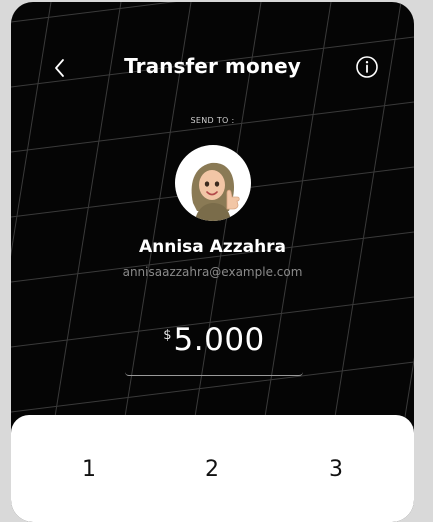 The width and height of the screenshot is (433, 522). I want to click on key-3: 3, so click(336, 472).